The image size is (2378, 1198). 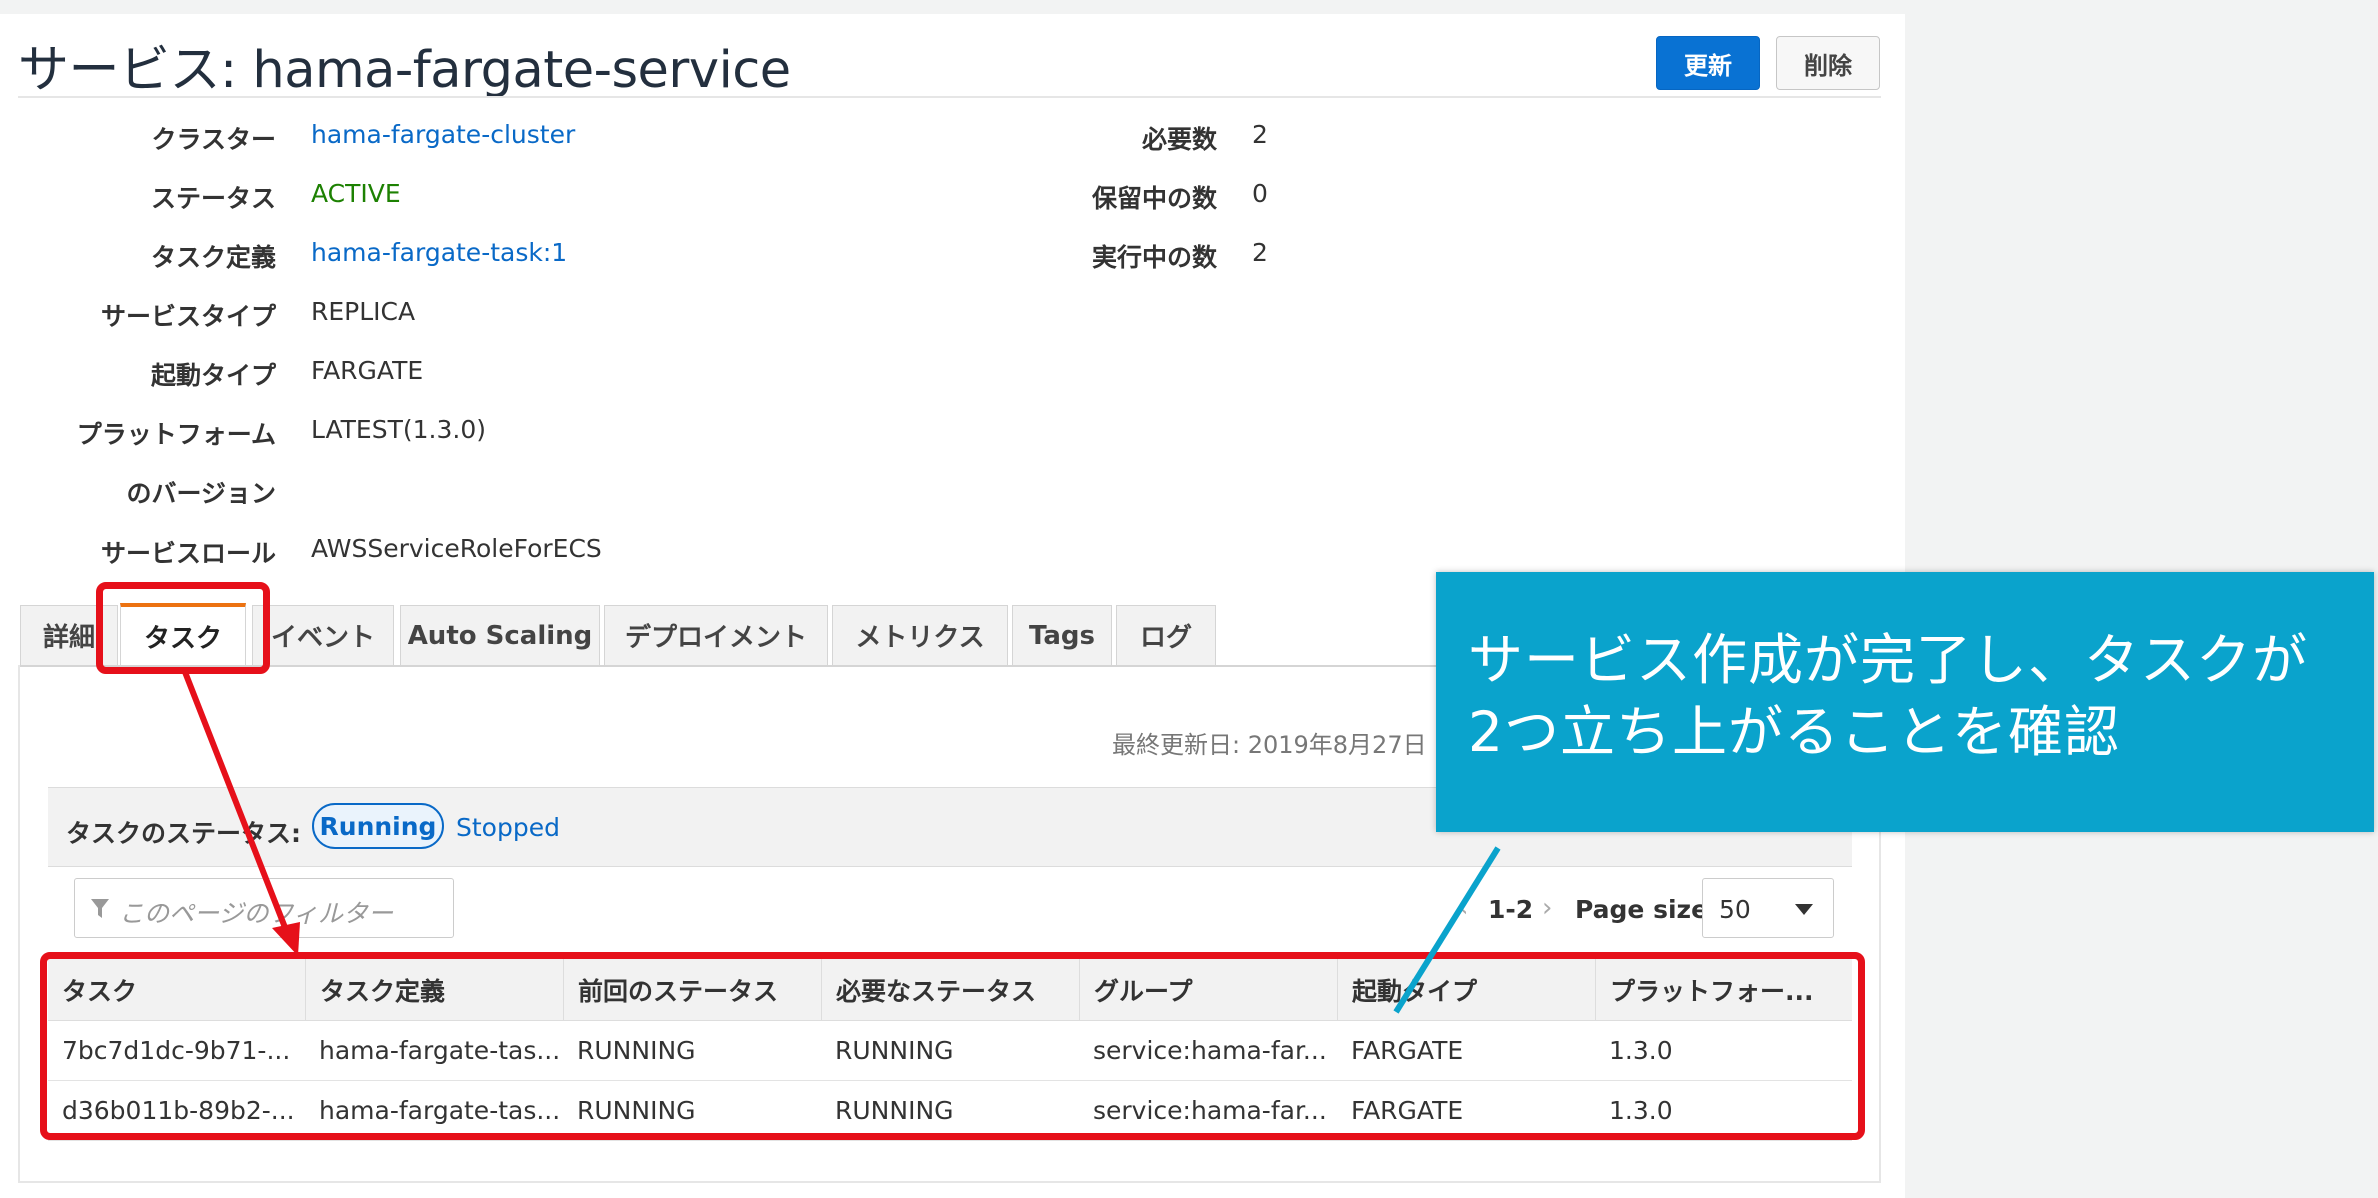 What do you see at coordinates (439, 252) in the screenshot?
I see `task-definition-link: hama-fargate-task:1` at bounding box center [439, 252].